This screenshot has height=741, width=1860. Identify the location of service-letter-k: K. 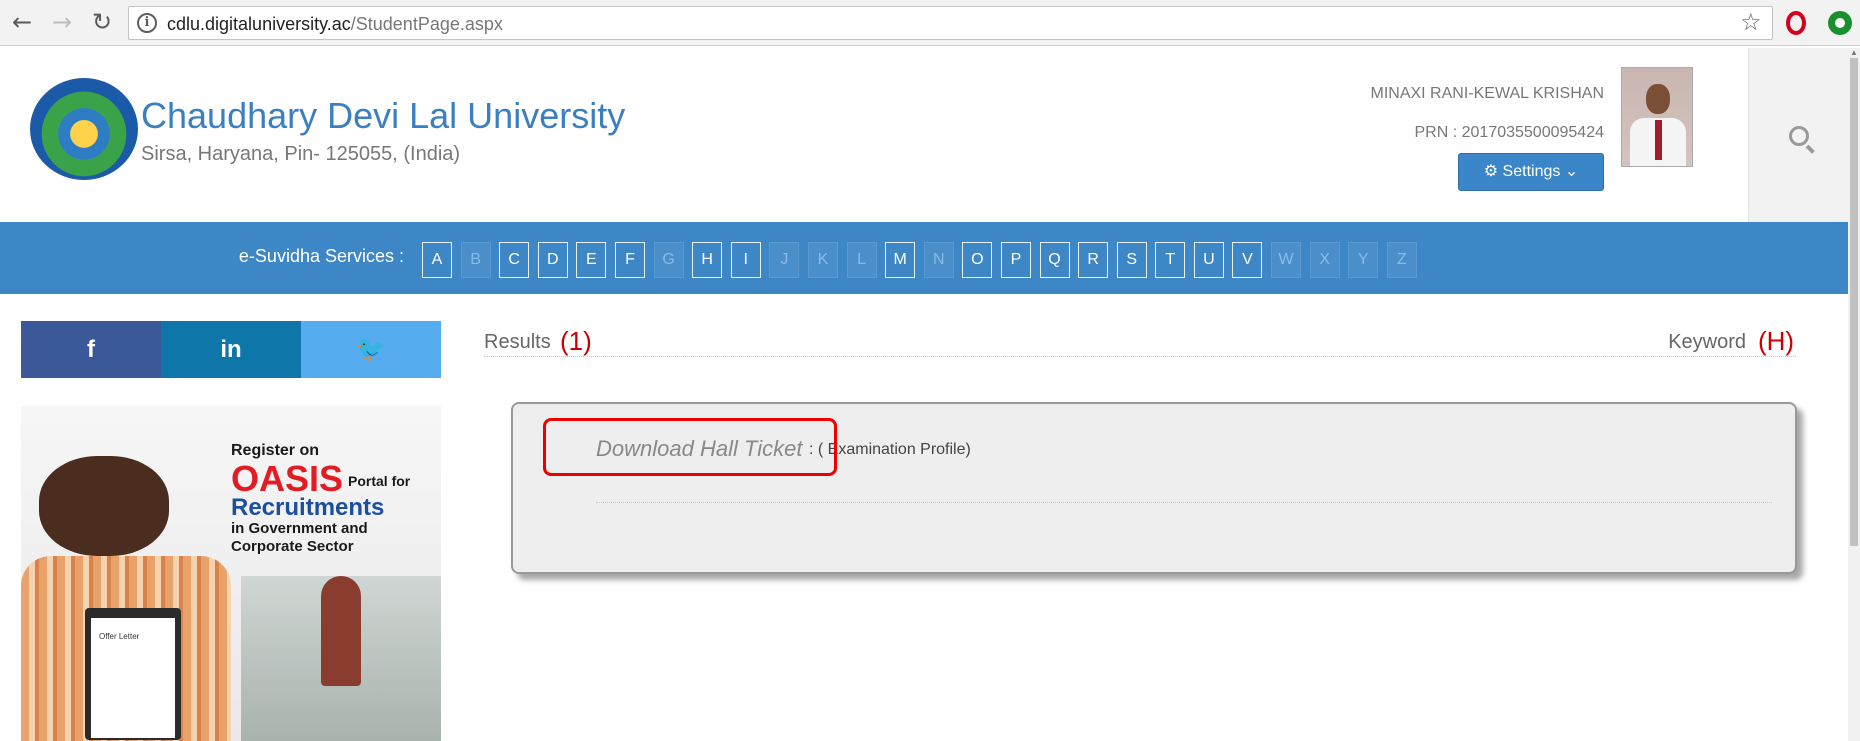
(822, 260).